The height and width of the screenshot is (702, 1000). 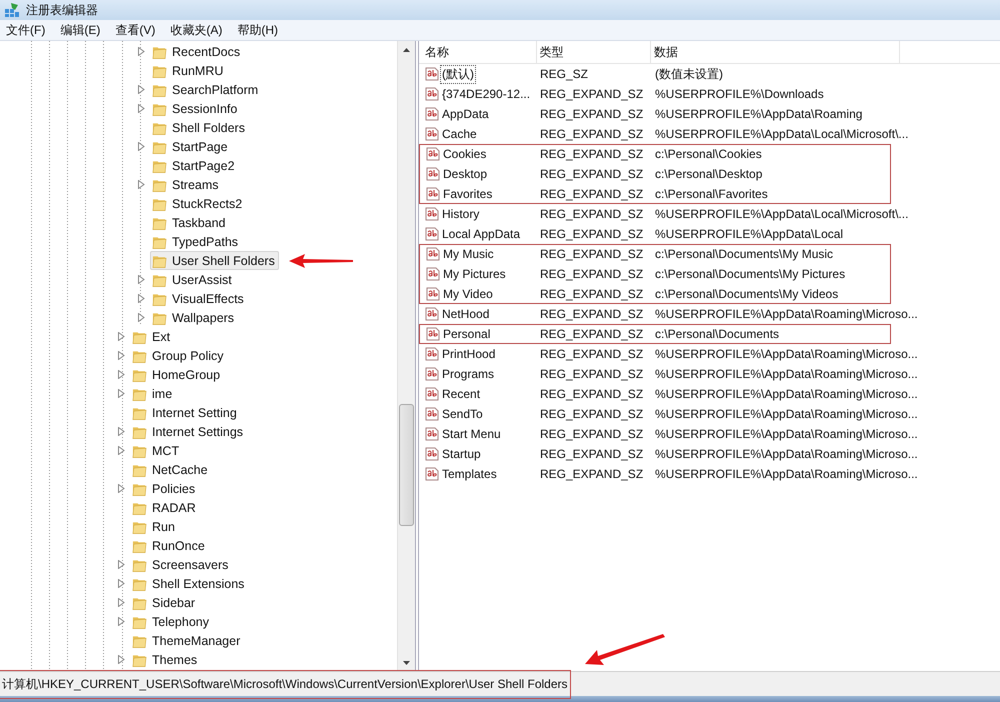 What do you see at coordinates (469, 354) in the screenshot?
I see `value-name: PrintHood` at bounding box center [469, 354].